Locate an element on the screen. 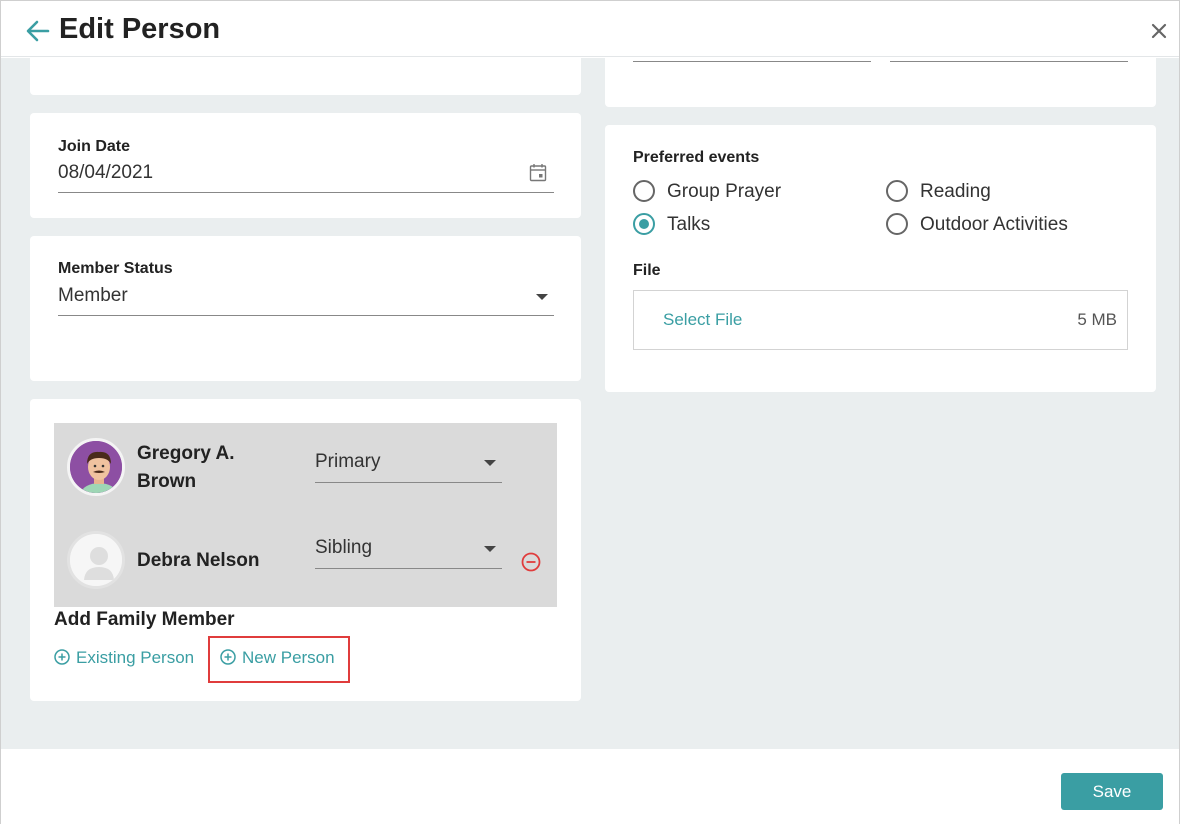  radio-label: Group Prayer is located at coordinates (724, 191).